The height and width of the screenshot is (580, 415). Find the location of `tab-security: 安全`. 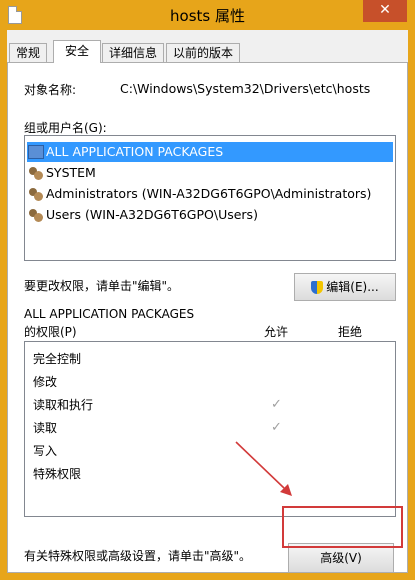

tab-security: 安全 is located at coordinates (77, 51).